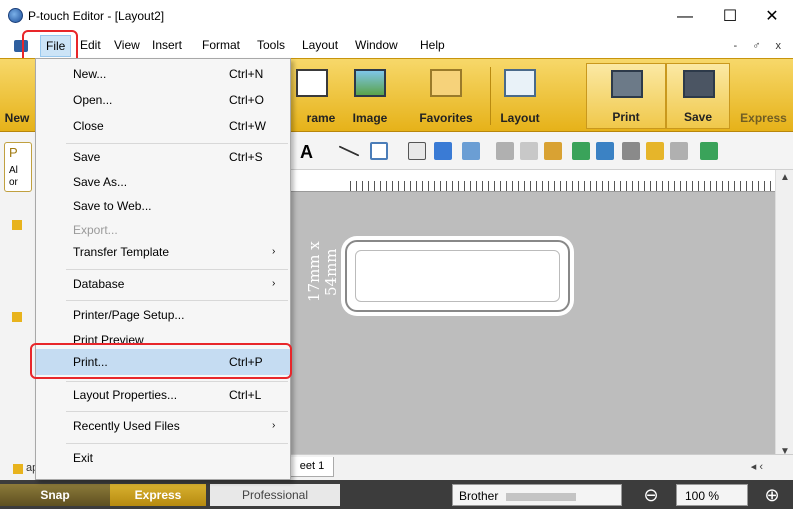 This screenshot has height=509, width=793. What do you see at coordinates (553, 151) in the screenshot?
I see `paste-icon` at bounding box center [553, 151].